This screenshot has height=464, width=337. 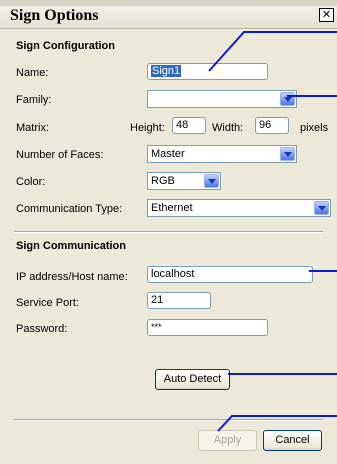 What do you see at coordinates (47, 303) in the screenshot?
I see `service-port-label: Service Port:` at bounding box center [47, 303].